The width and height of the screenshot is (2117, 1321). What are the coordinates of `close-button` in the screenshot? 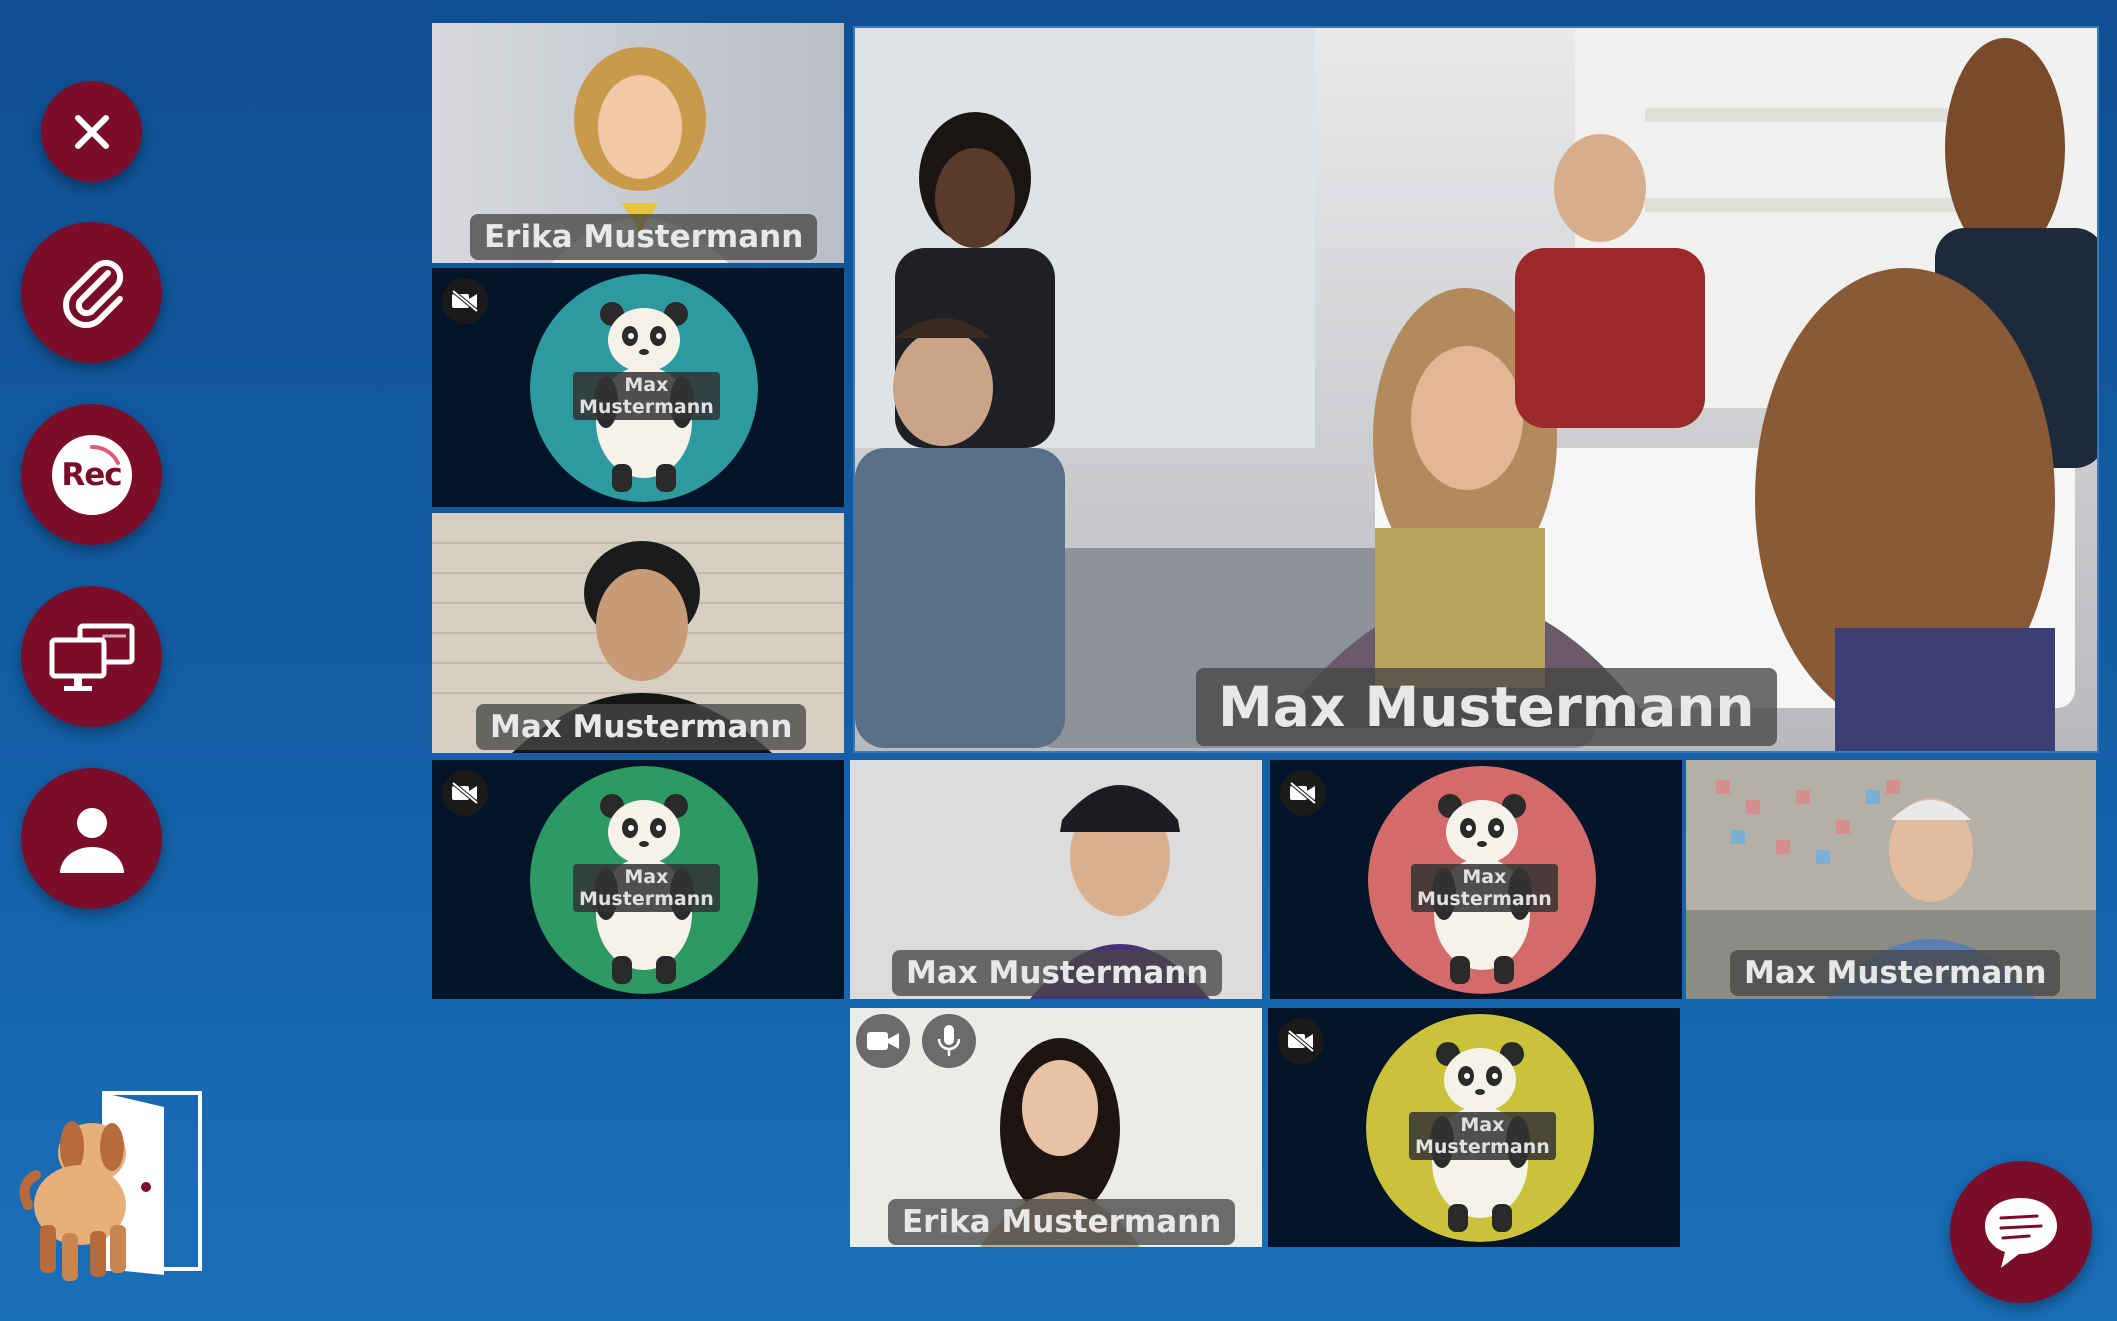 It's located at (91, 131).